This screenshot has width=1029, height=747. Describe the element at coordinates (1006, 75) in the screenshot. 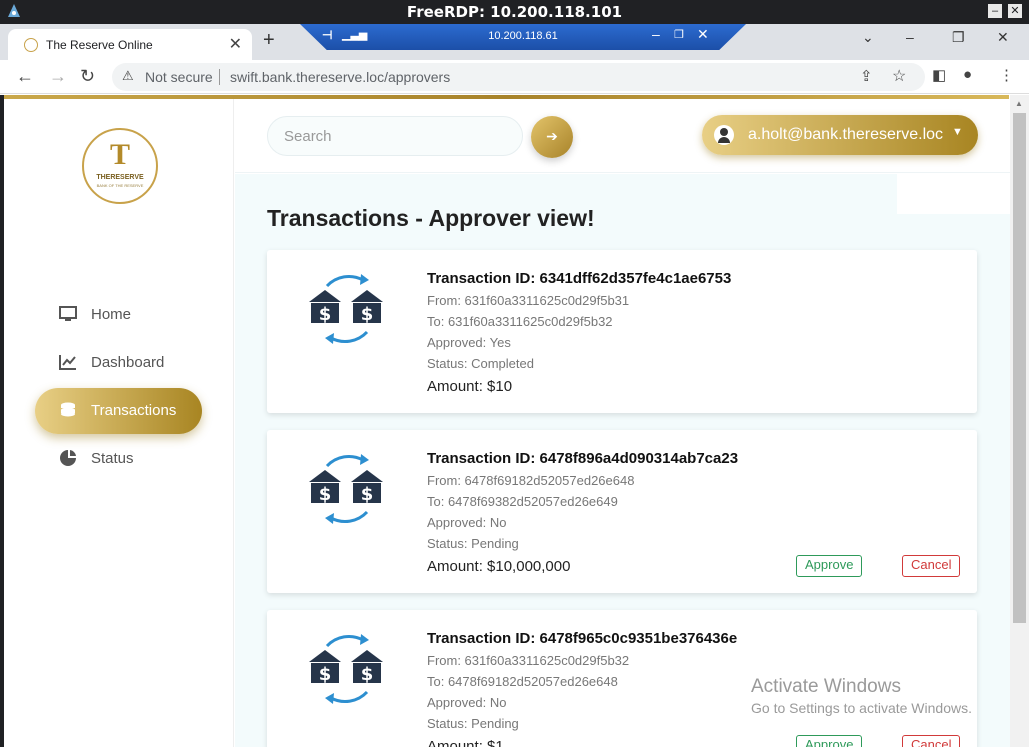

I see `menu-kebab-icon: ⋮` at that location.